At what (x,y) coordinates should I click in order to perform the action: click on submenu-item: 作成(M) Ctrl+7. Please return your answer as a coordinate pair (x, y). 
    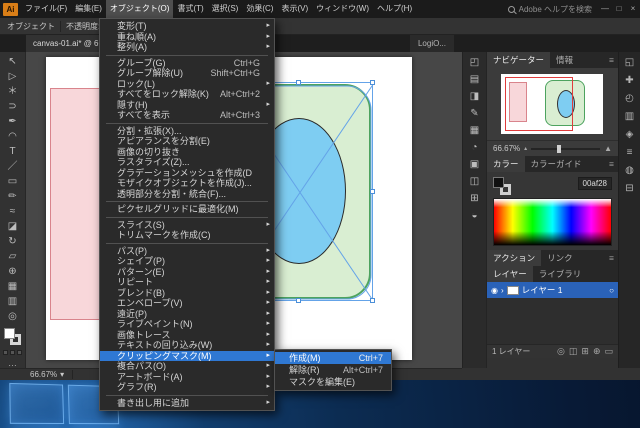
    Looking at the image, I should click on (333, 358).